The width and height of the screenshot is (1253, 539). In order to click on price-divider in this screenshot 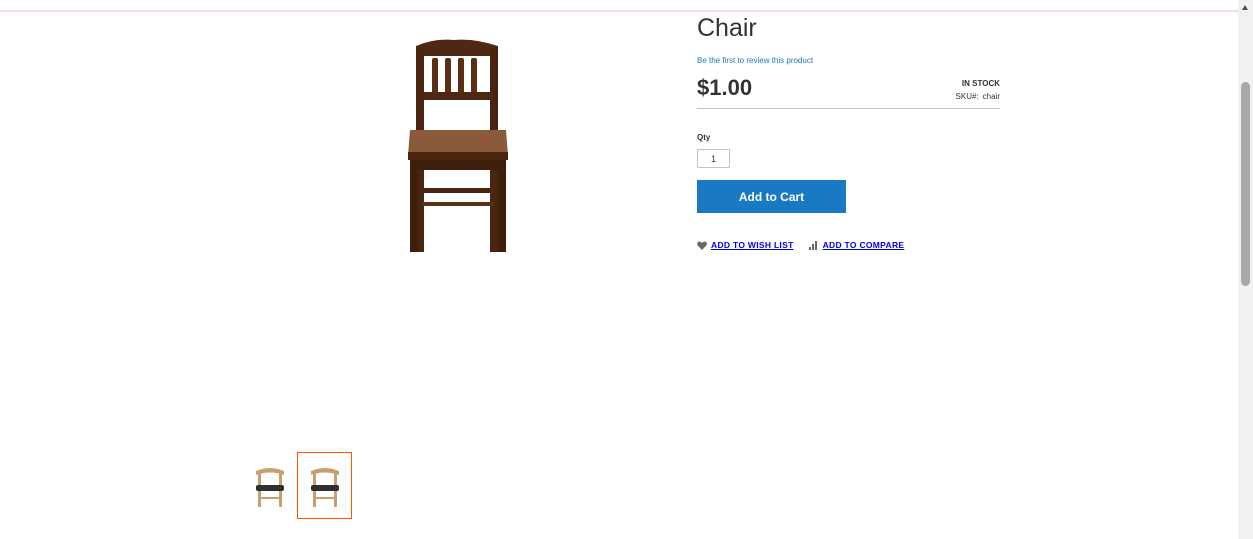, I will do `click(848, 108)`.